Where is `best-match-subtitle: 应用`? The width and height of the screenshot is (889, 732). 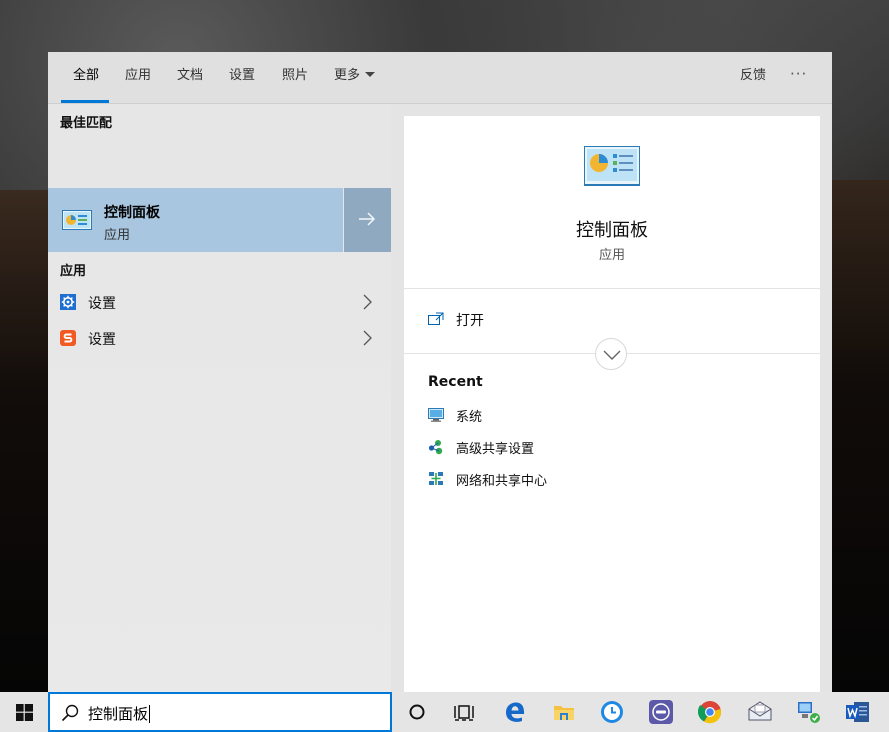
best-match-subtitle: 应用 is located at coordinates (117, 235).